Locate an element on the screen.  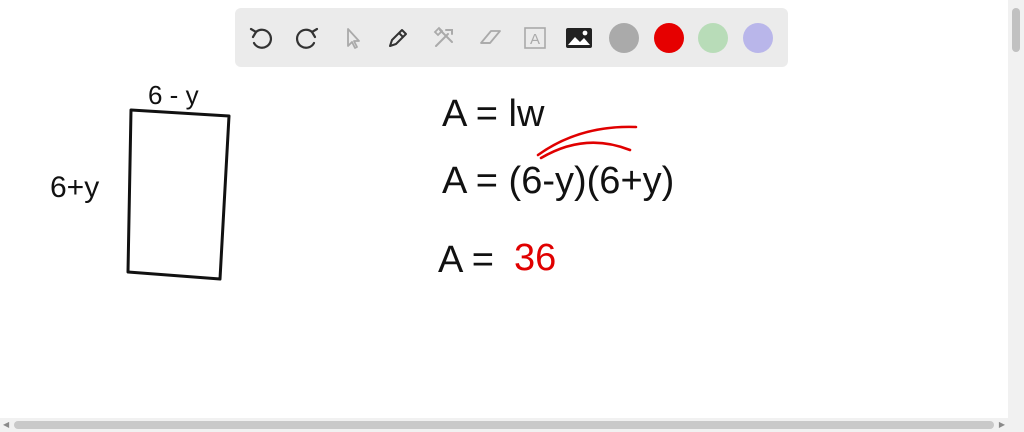
rect-top-label: 6 - y is located at coordinates (173, 95).